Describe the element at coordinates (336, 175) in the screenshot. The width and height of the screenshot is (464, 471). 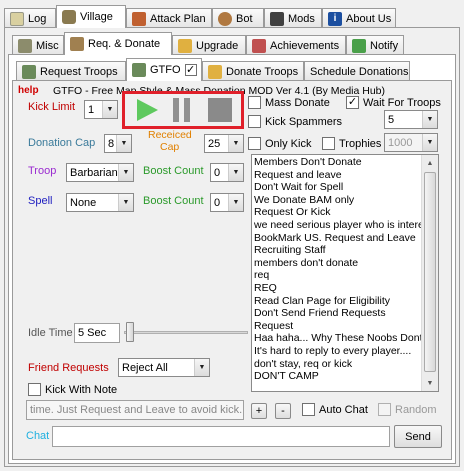
I see `message-item: Request and leave` at that location.